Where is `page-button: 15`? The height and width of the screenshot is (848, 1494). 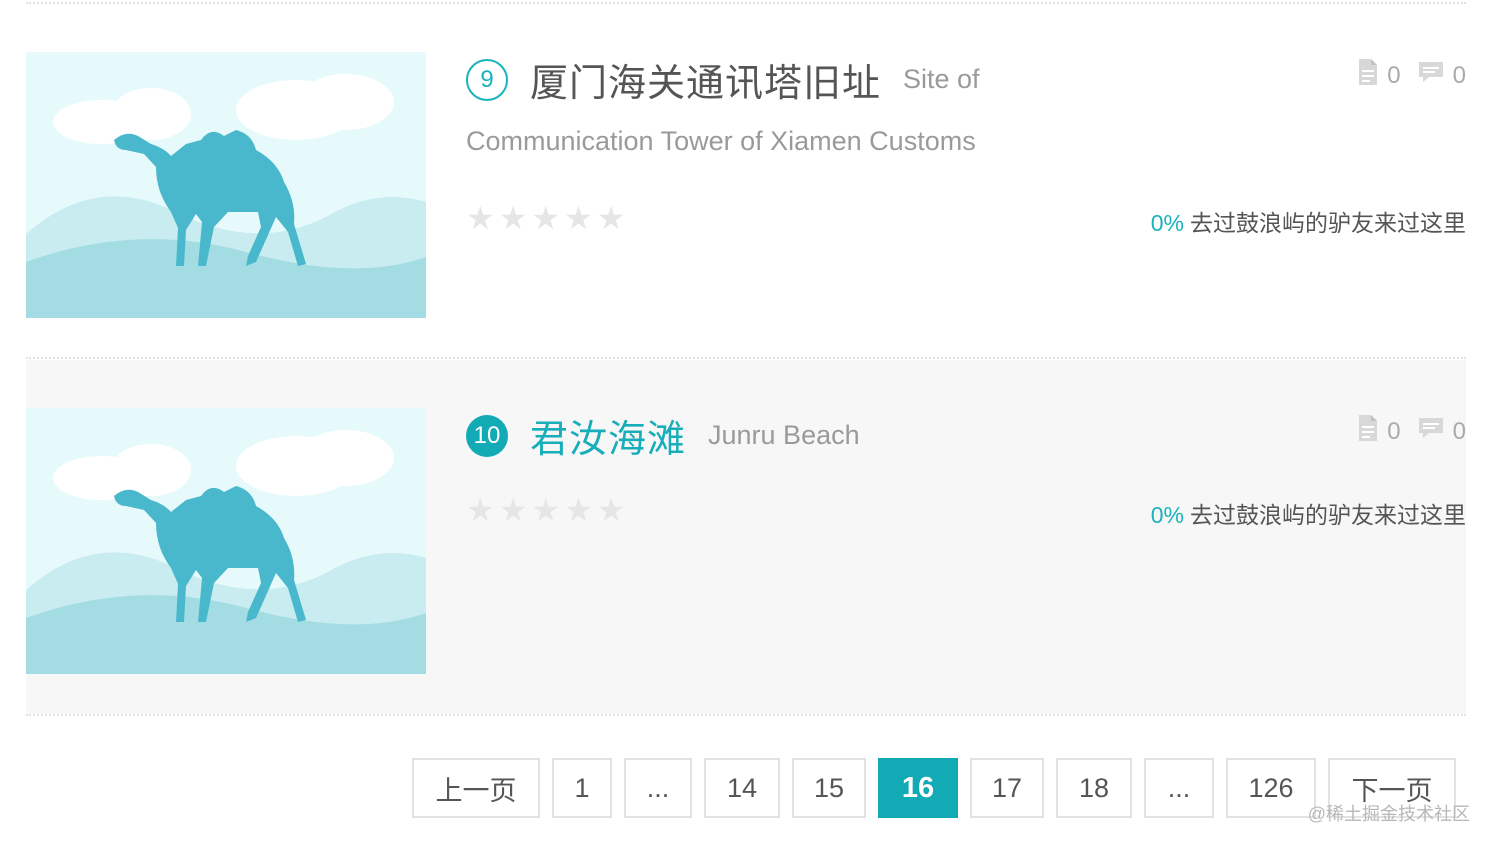 page-button: 15 is located at coordinates (829, 788).